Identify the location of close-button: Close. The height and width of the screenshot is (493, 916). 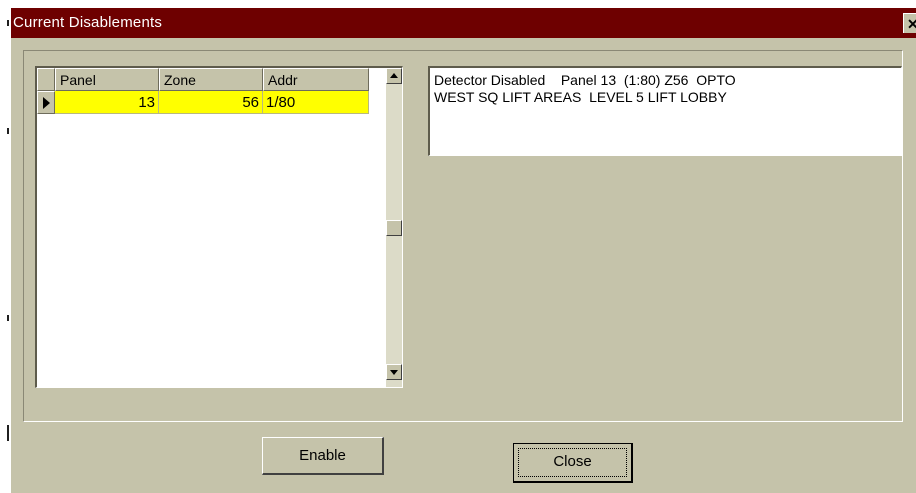
(573, 463).